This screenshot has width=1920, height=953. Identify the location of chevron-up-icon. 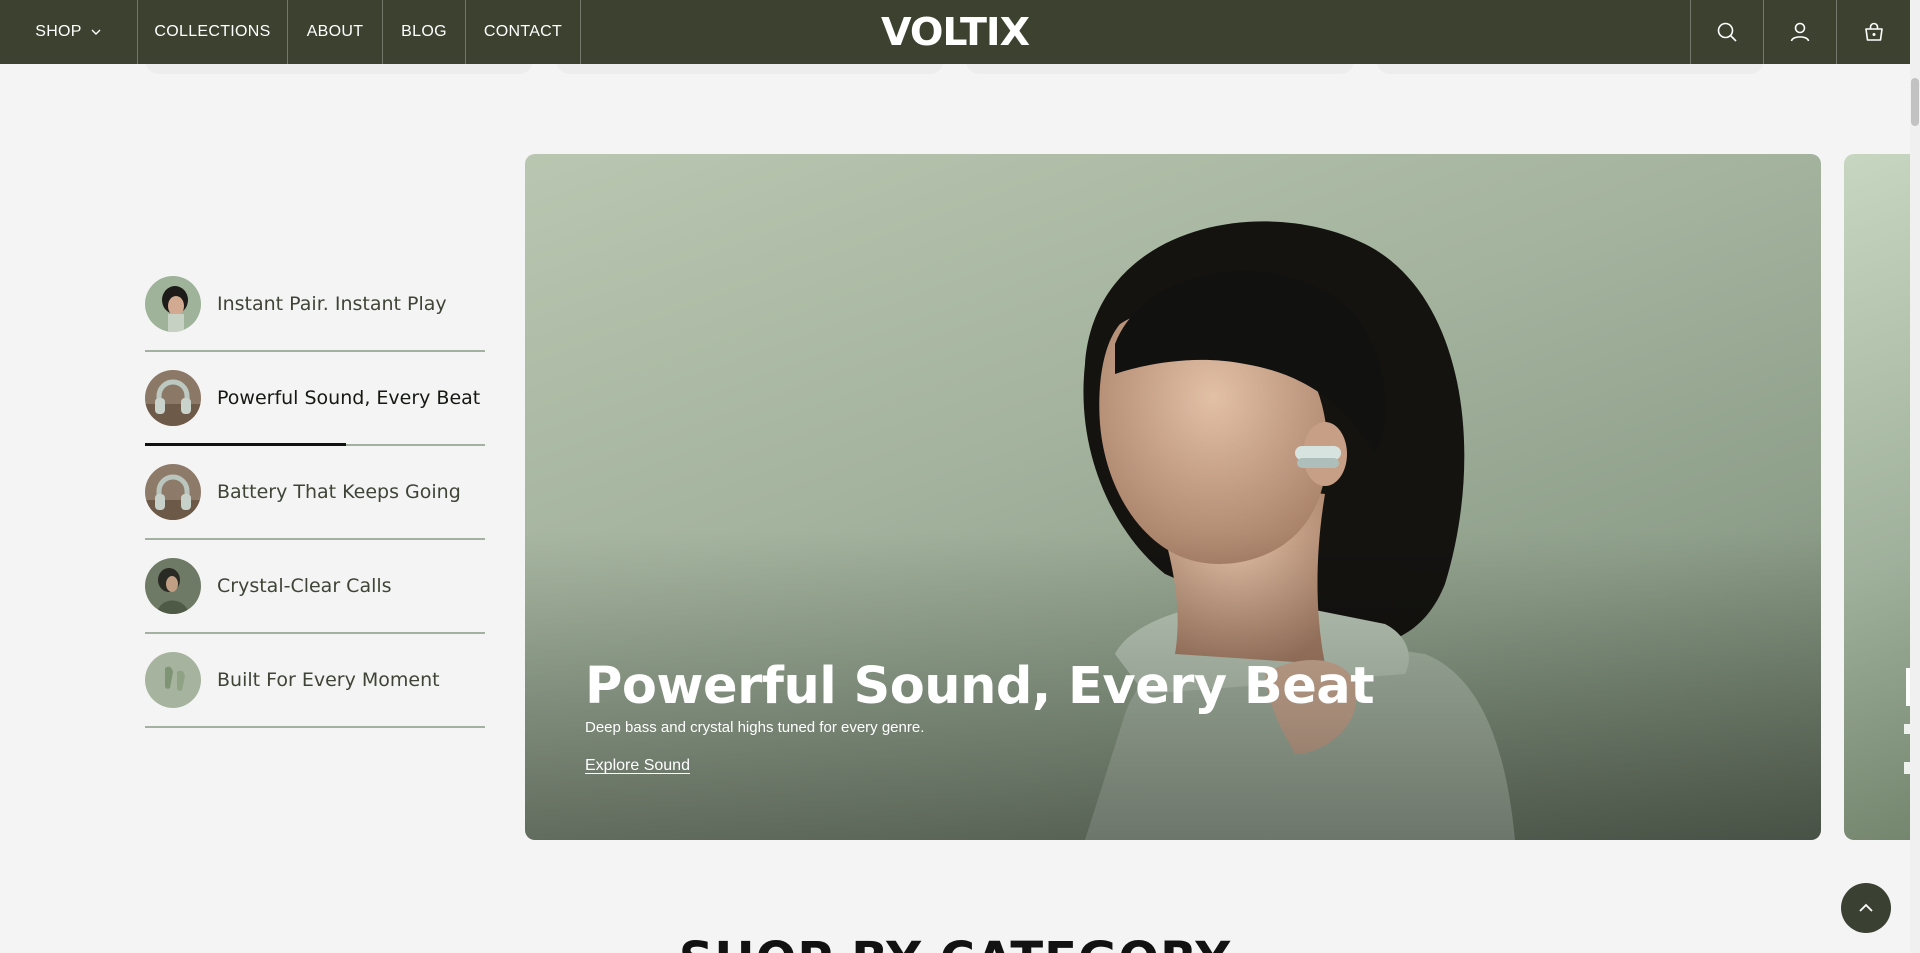
(1866, 907).